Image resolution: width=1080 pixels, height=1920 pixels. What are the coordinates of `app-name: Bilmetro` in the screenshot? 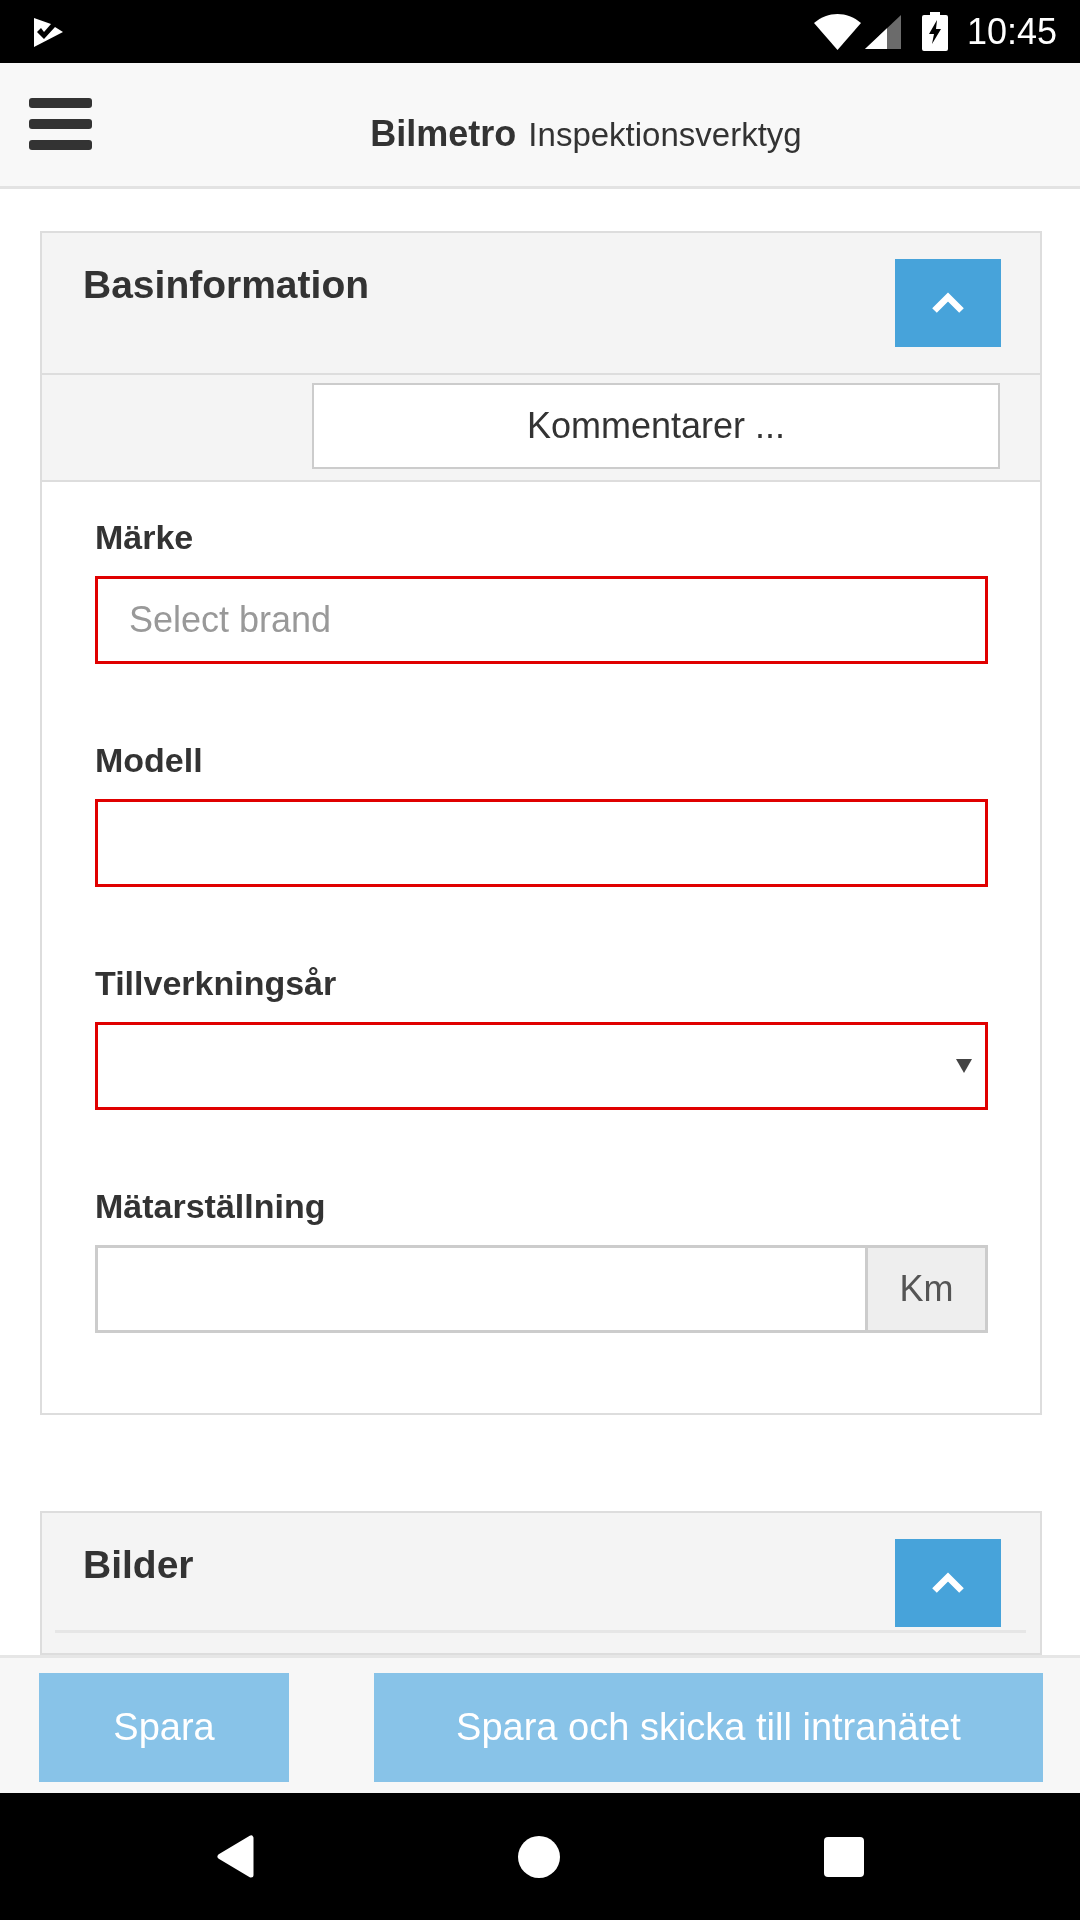 It's located at (443, 134).